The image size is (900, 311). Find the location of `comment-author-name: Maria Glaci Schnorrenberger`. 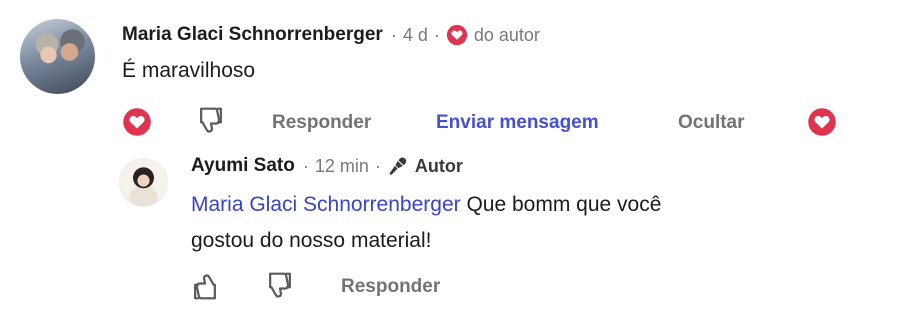

comment-author-name: Maria Glaci Schnorrenberger is located at coordinates (252, 35).